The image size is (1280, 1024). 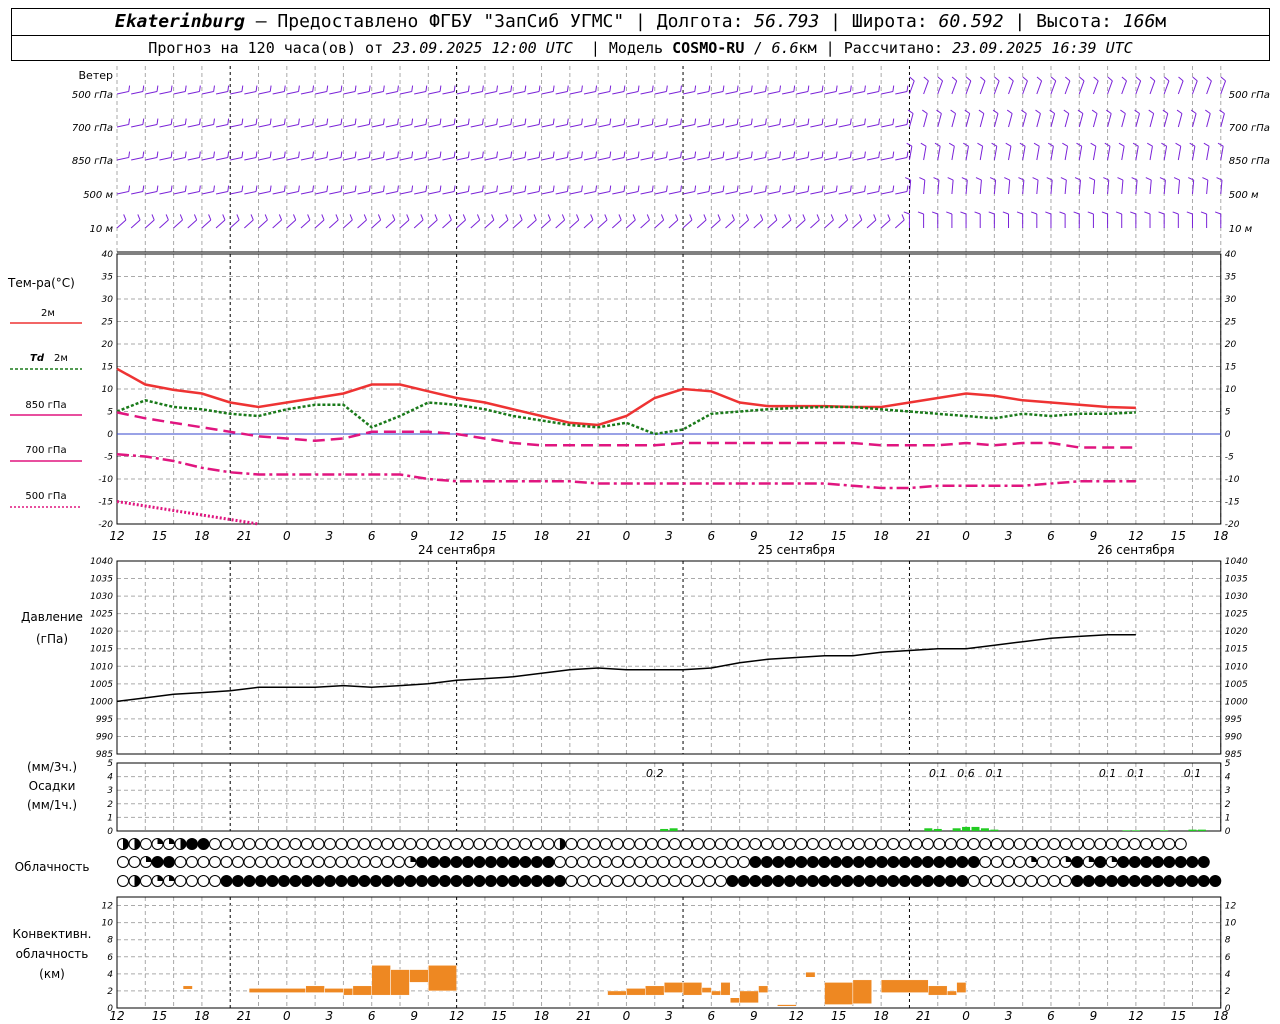 What do you see at coordinates (52, 867) in the screenshot?
I see `cloud-title: Облачность` at bounding box center [52, 867].